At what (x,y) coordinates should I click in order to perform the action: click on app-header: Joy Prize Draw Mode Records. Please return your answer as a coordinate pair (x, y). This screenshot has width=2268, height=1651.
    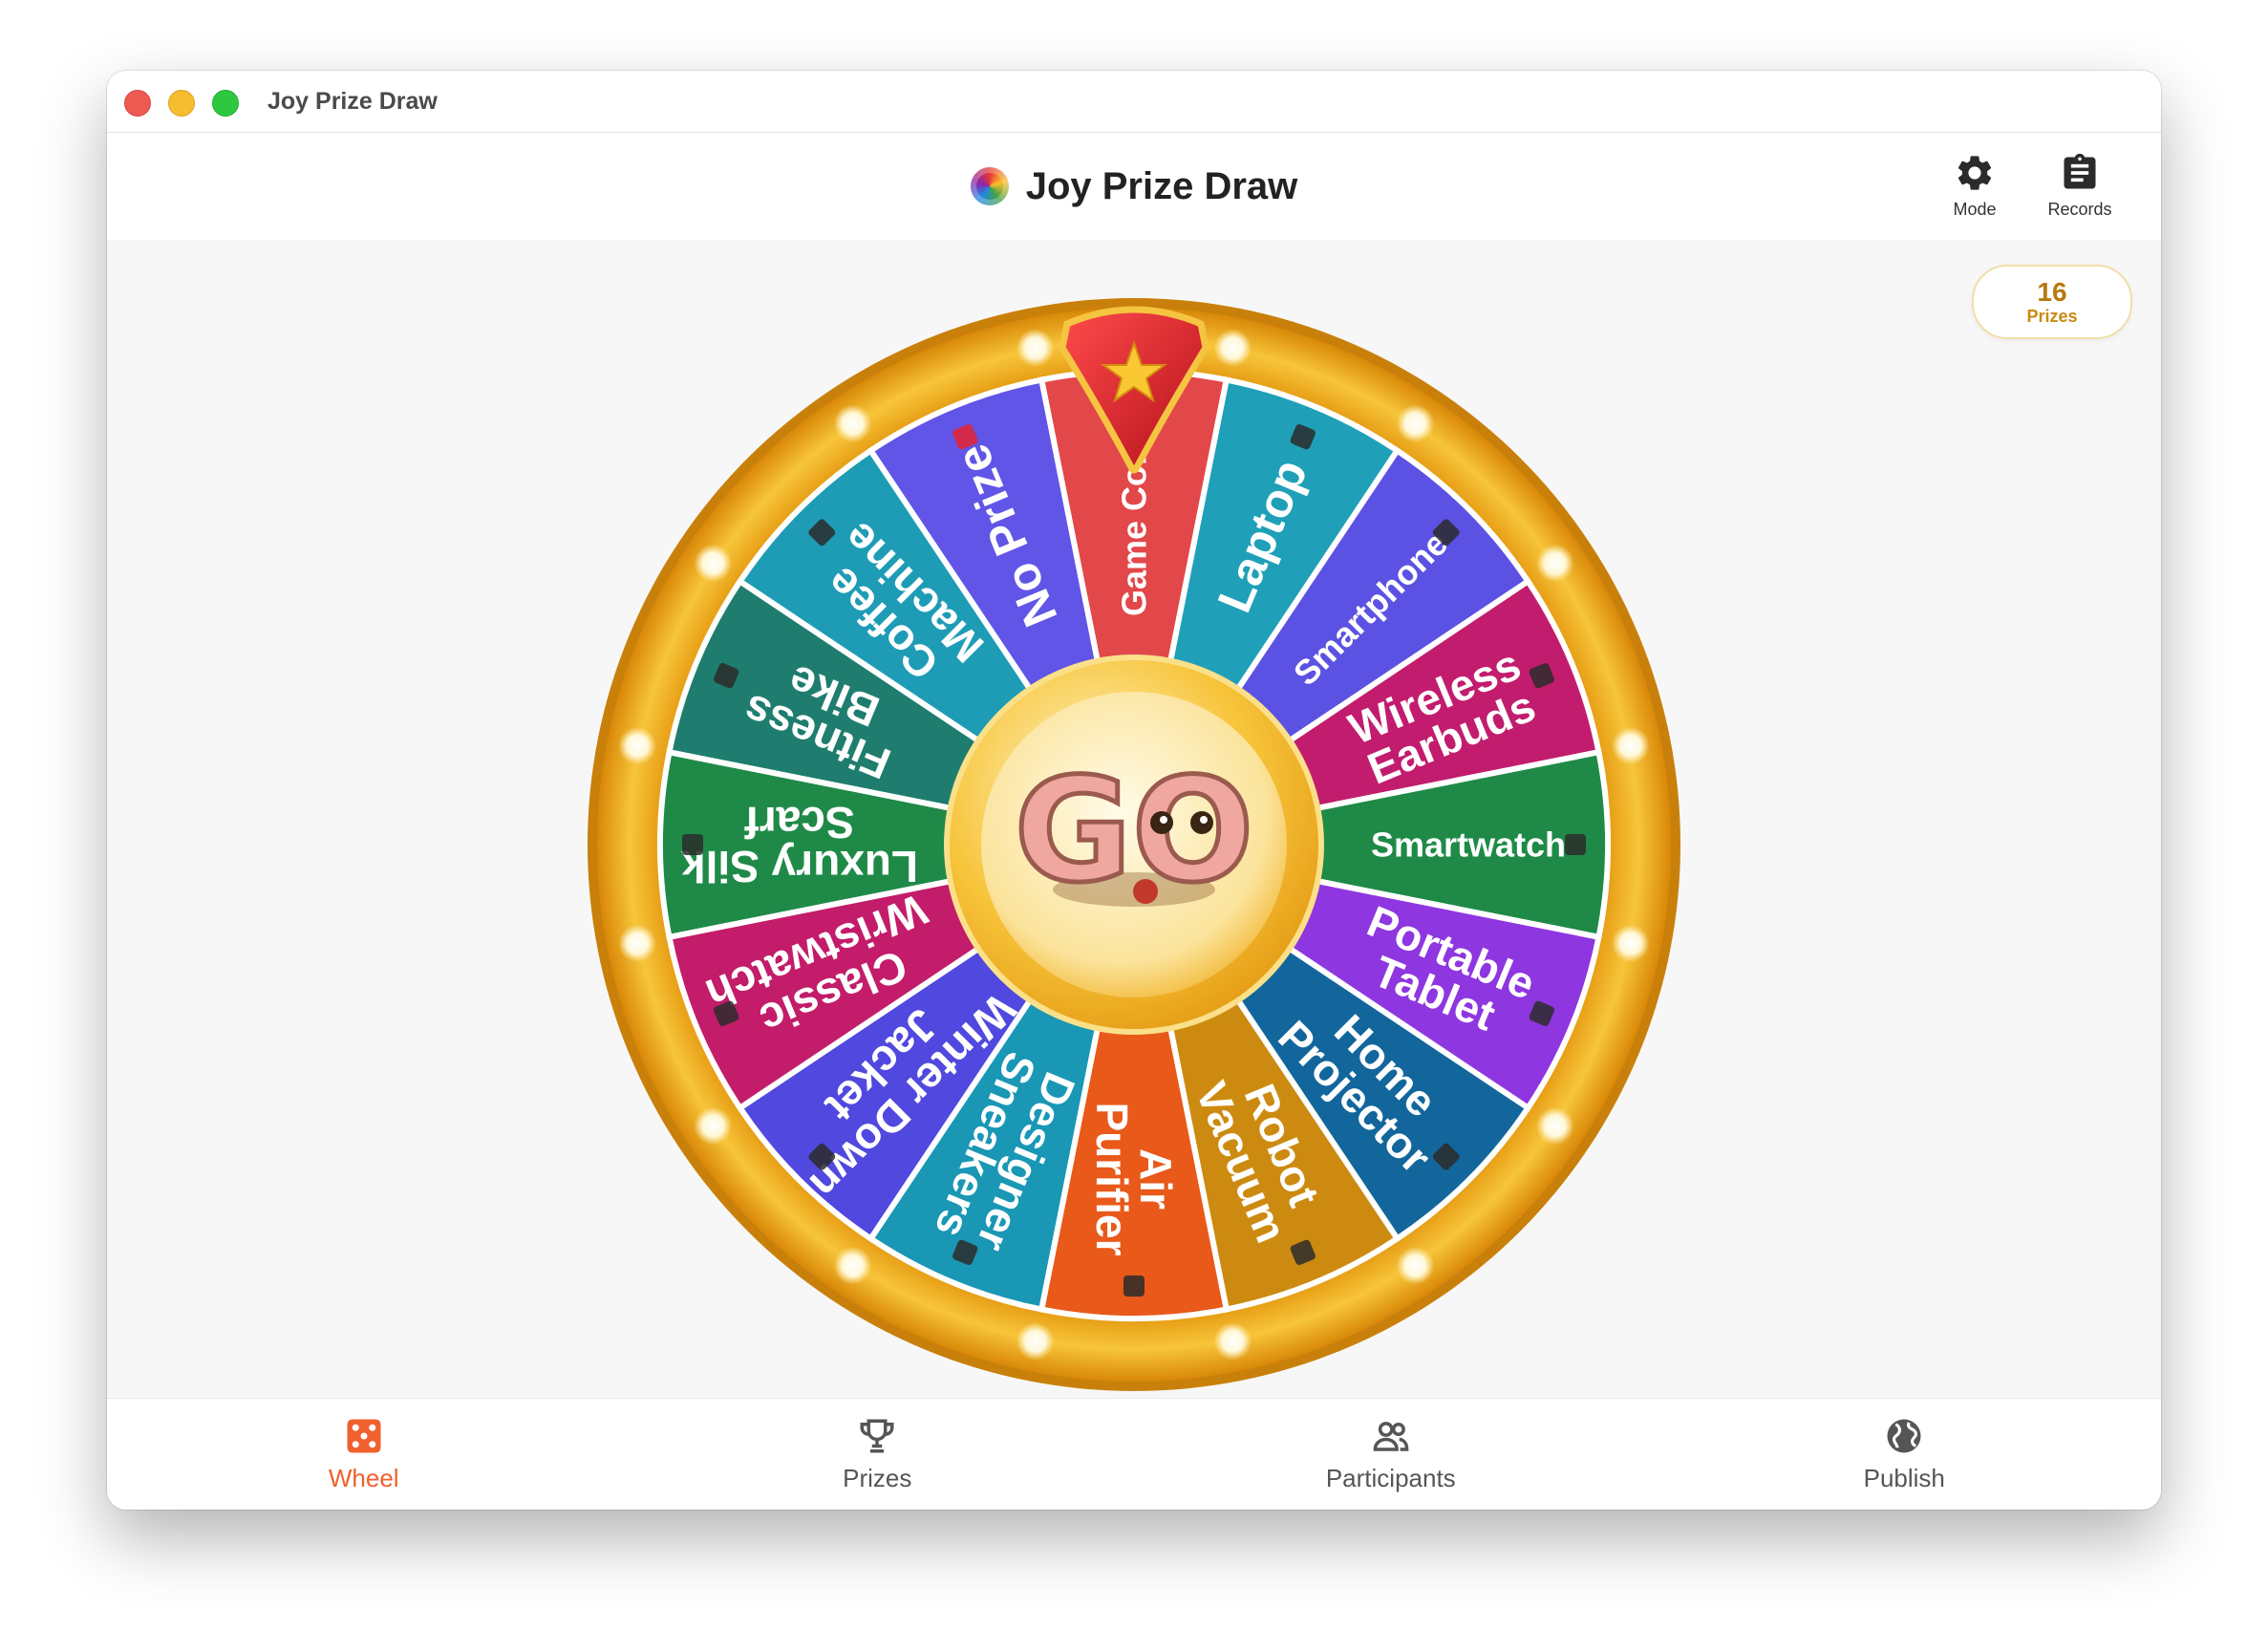
    Looking at the image, I should click on (1134, 186).